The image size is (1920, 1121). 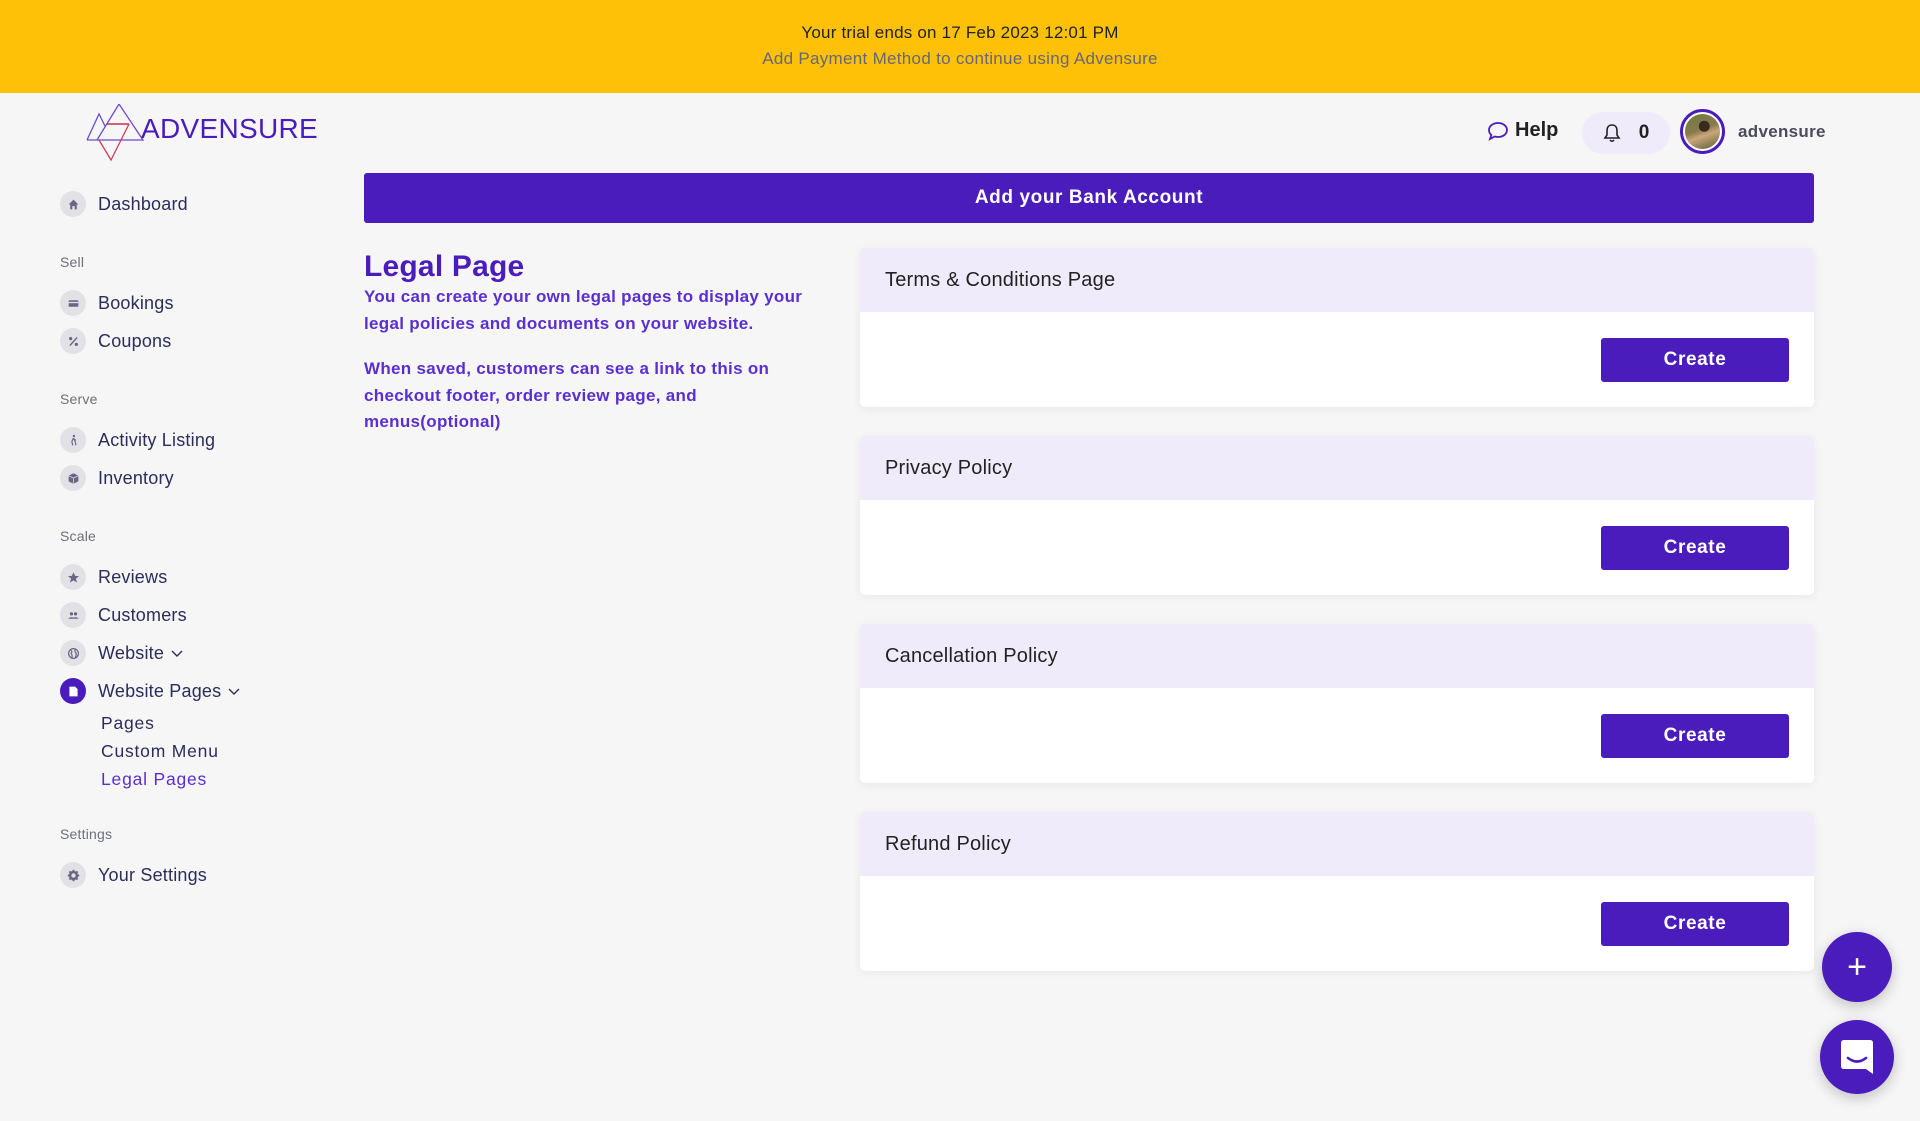 I want to click on sidebar-item-your-settings: Your Settings, so click(x=133, y=875).